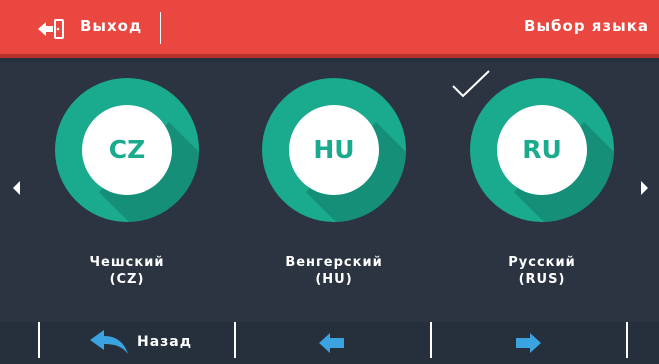  What do you see at coordinates (627, 340) in the screenshot?
I see `footer-divider` at bounding box center [627, 340].